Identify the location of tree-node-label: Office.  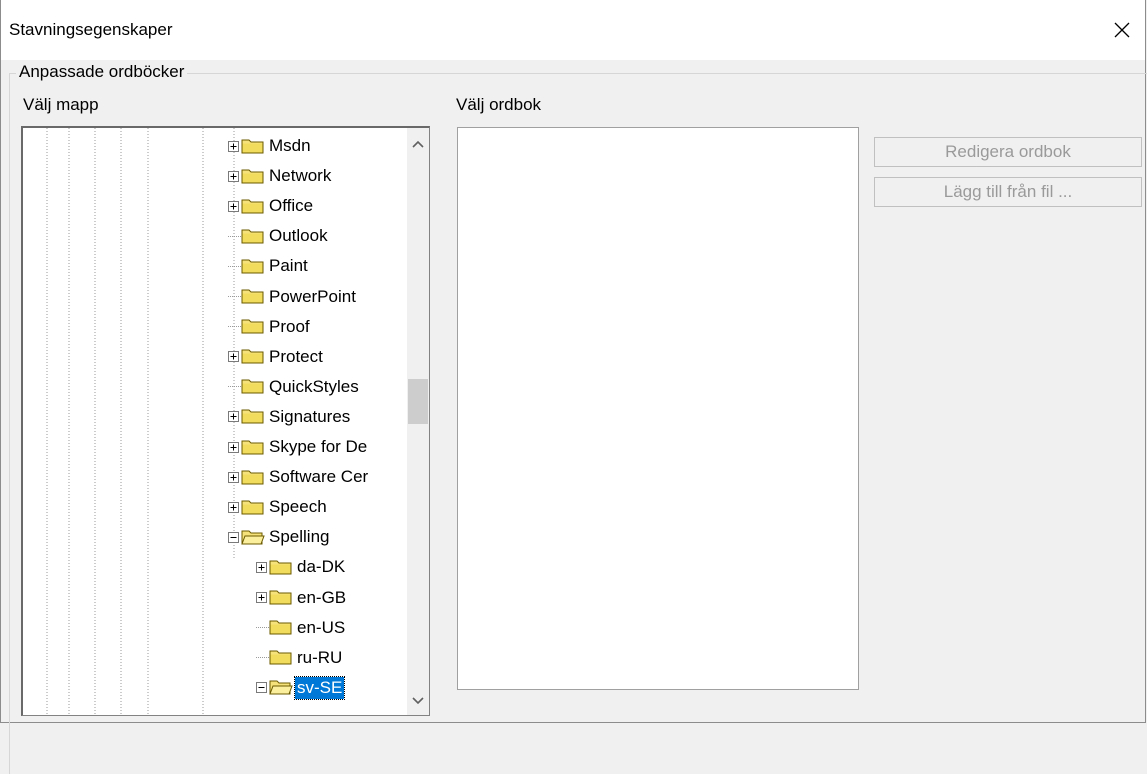
(291, 206).